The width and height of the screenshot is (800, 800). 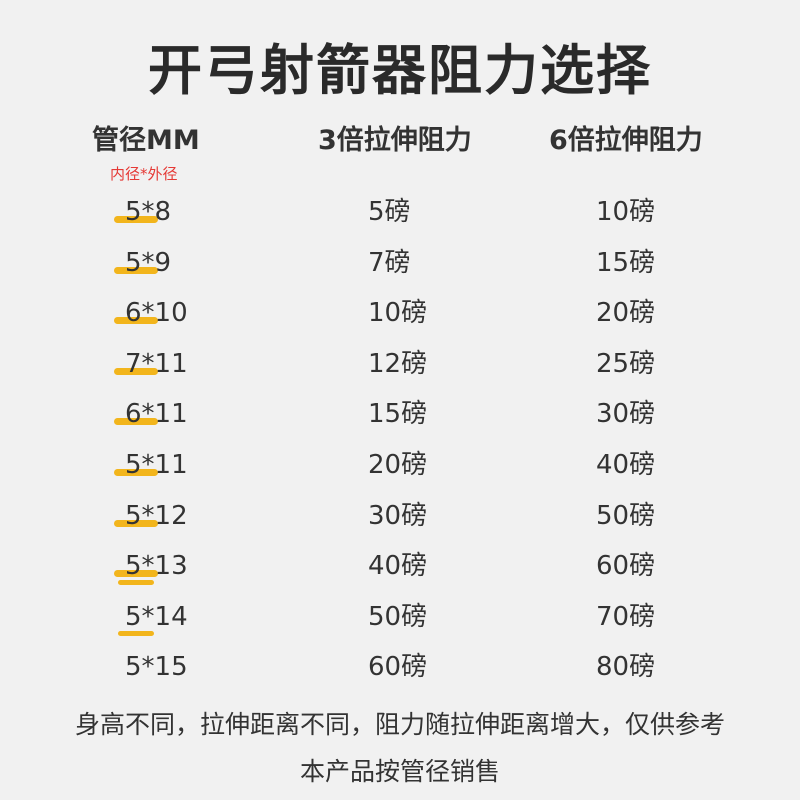 I want to click on table-row: 5*13 40磅 60磅, so click(x=400, y=567).